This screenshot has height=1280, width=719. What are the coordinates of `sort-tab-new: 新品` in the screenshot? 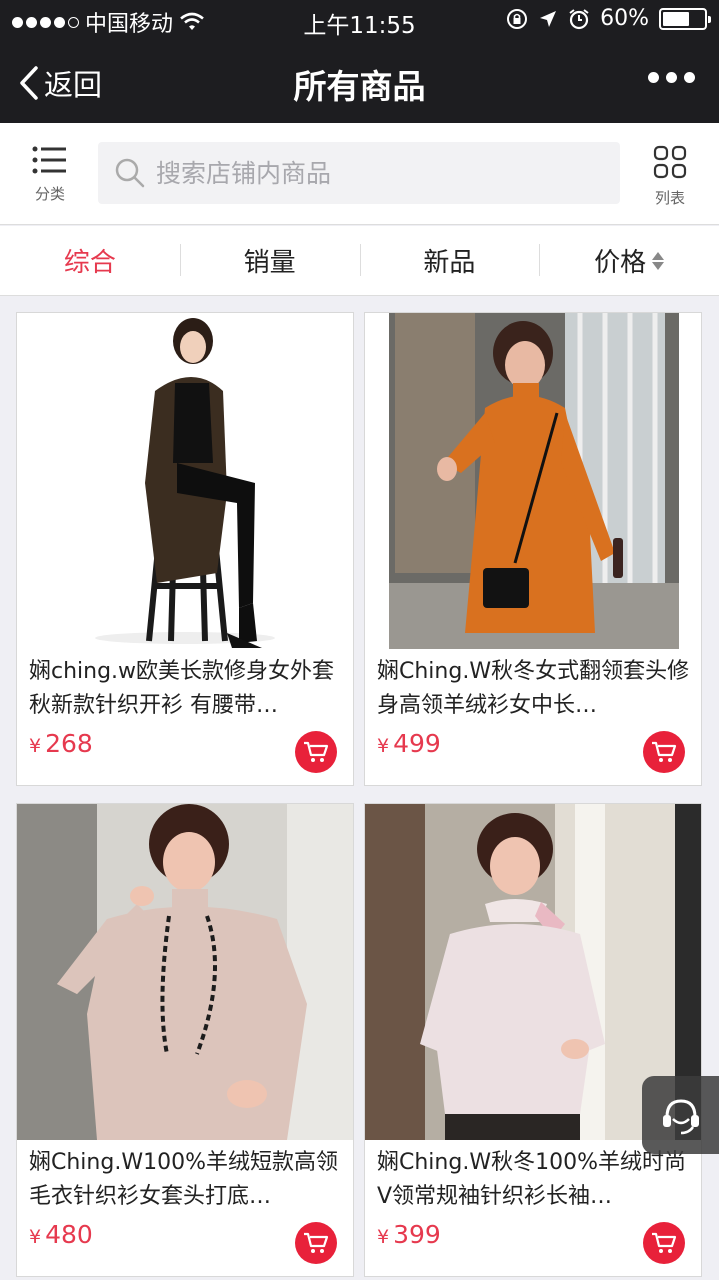 It's located at (449, 260).